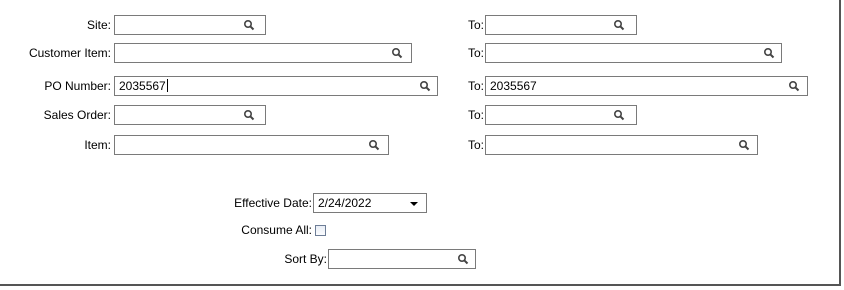 This screenshot has height=290, width=844. I want to click on site-input, so click(190, 25).